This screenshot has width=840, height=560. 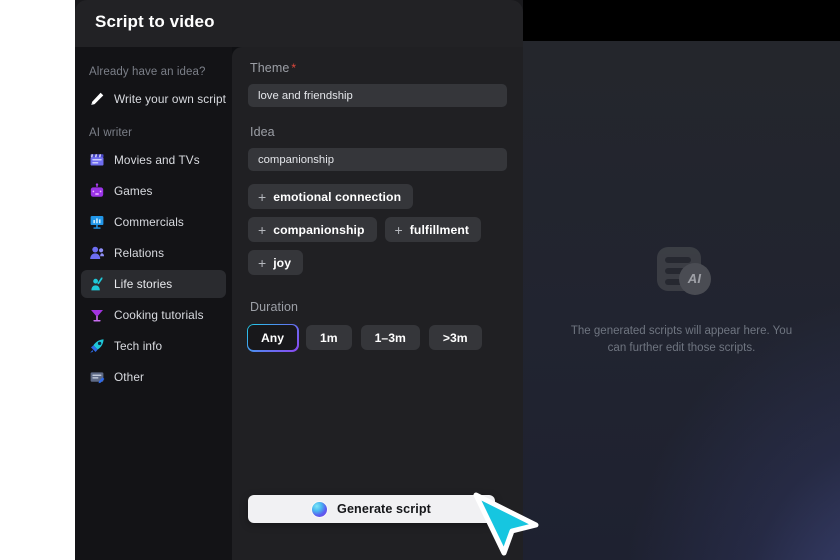 I want to click on suggestion-chip-emotional-connection: + emotional connection, so click(x=331, y=196).